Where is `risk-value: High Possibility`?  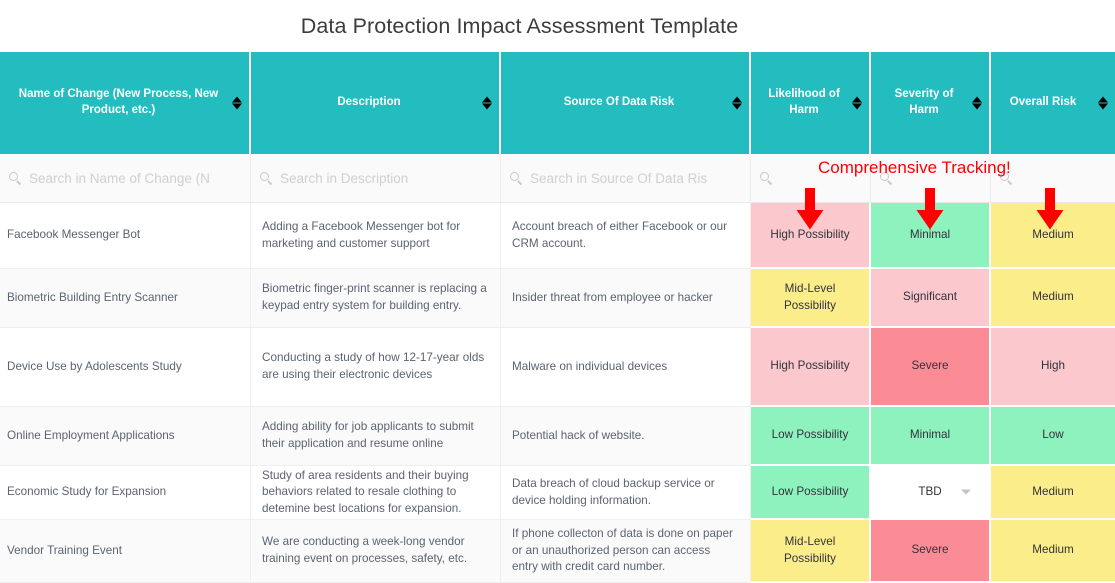 risk-value: High Possibility is located at coordinates (810, 366).